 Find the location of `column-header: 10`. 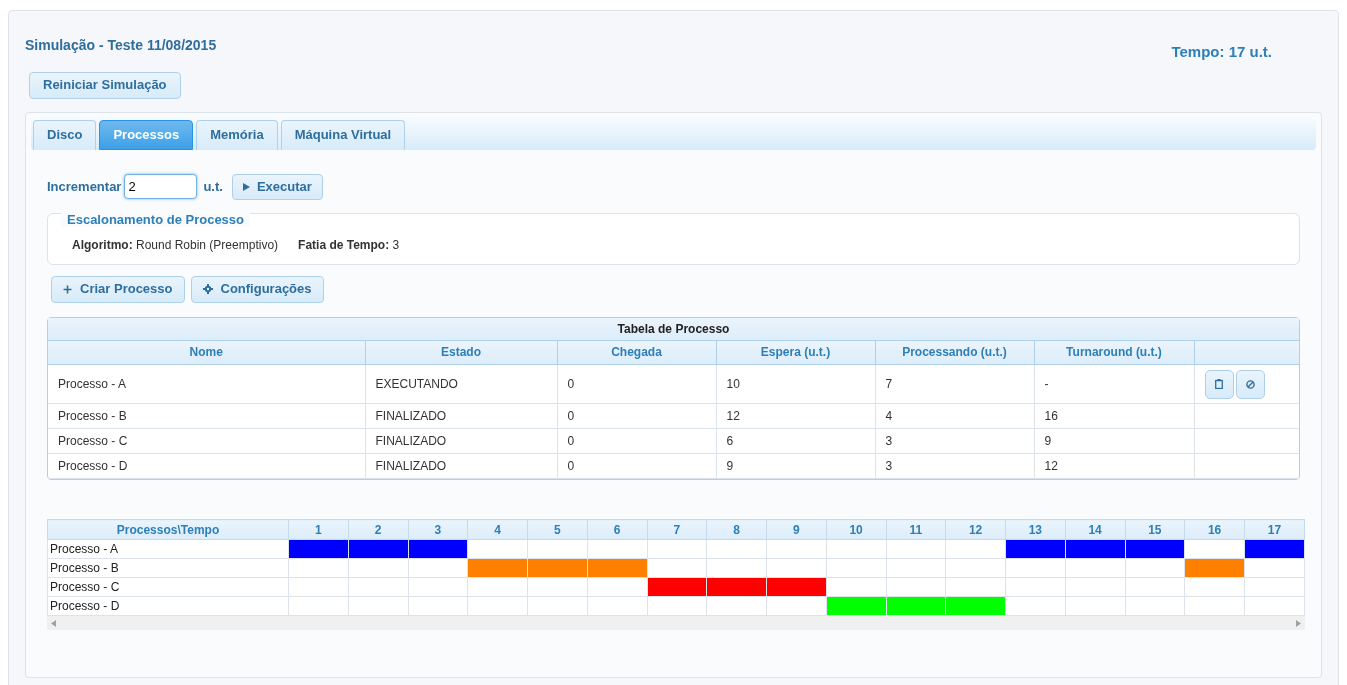

column-header: 10 is located at coordinates (856, 529).